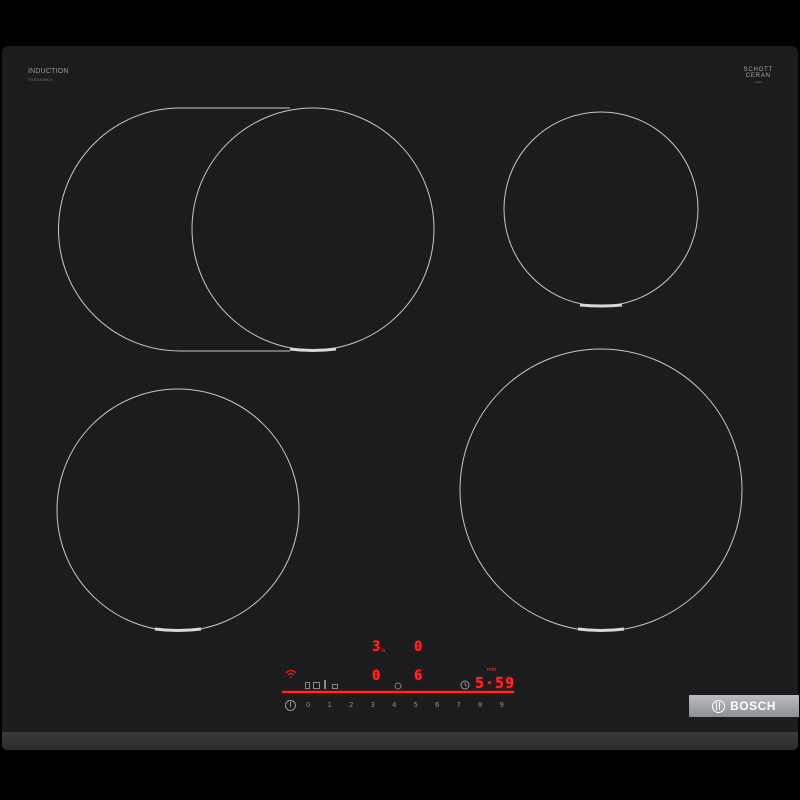 The image size is (800, 800). What do you see at coordinates (313, 229) in the screenshot?
I see `zone-rear-left` at bounding box center [313, 229].